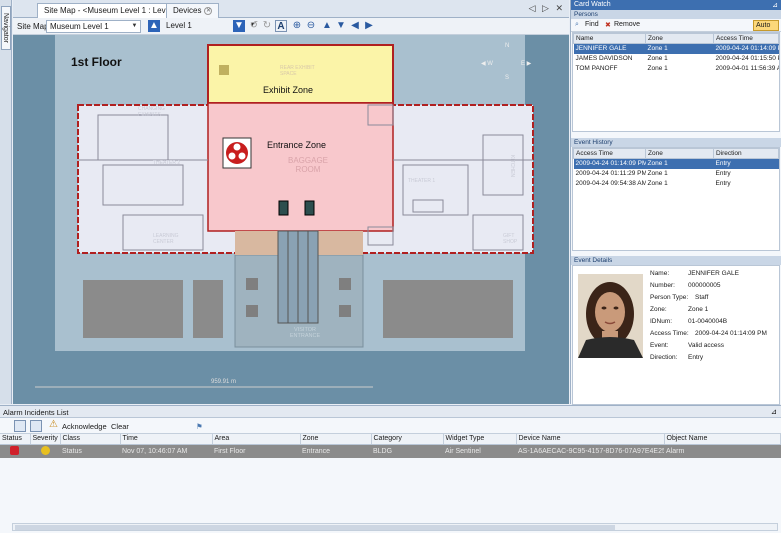 This screenshot has width=781, height=533. What do you see at coordinates (687, 345) in the screenshot?
I see `detail-event: Event: Valid access` at bounding box center [687, 345].